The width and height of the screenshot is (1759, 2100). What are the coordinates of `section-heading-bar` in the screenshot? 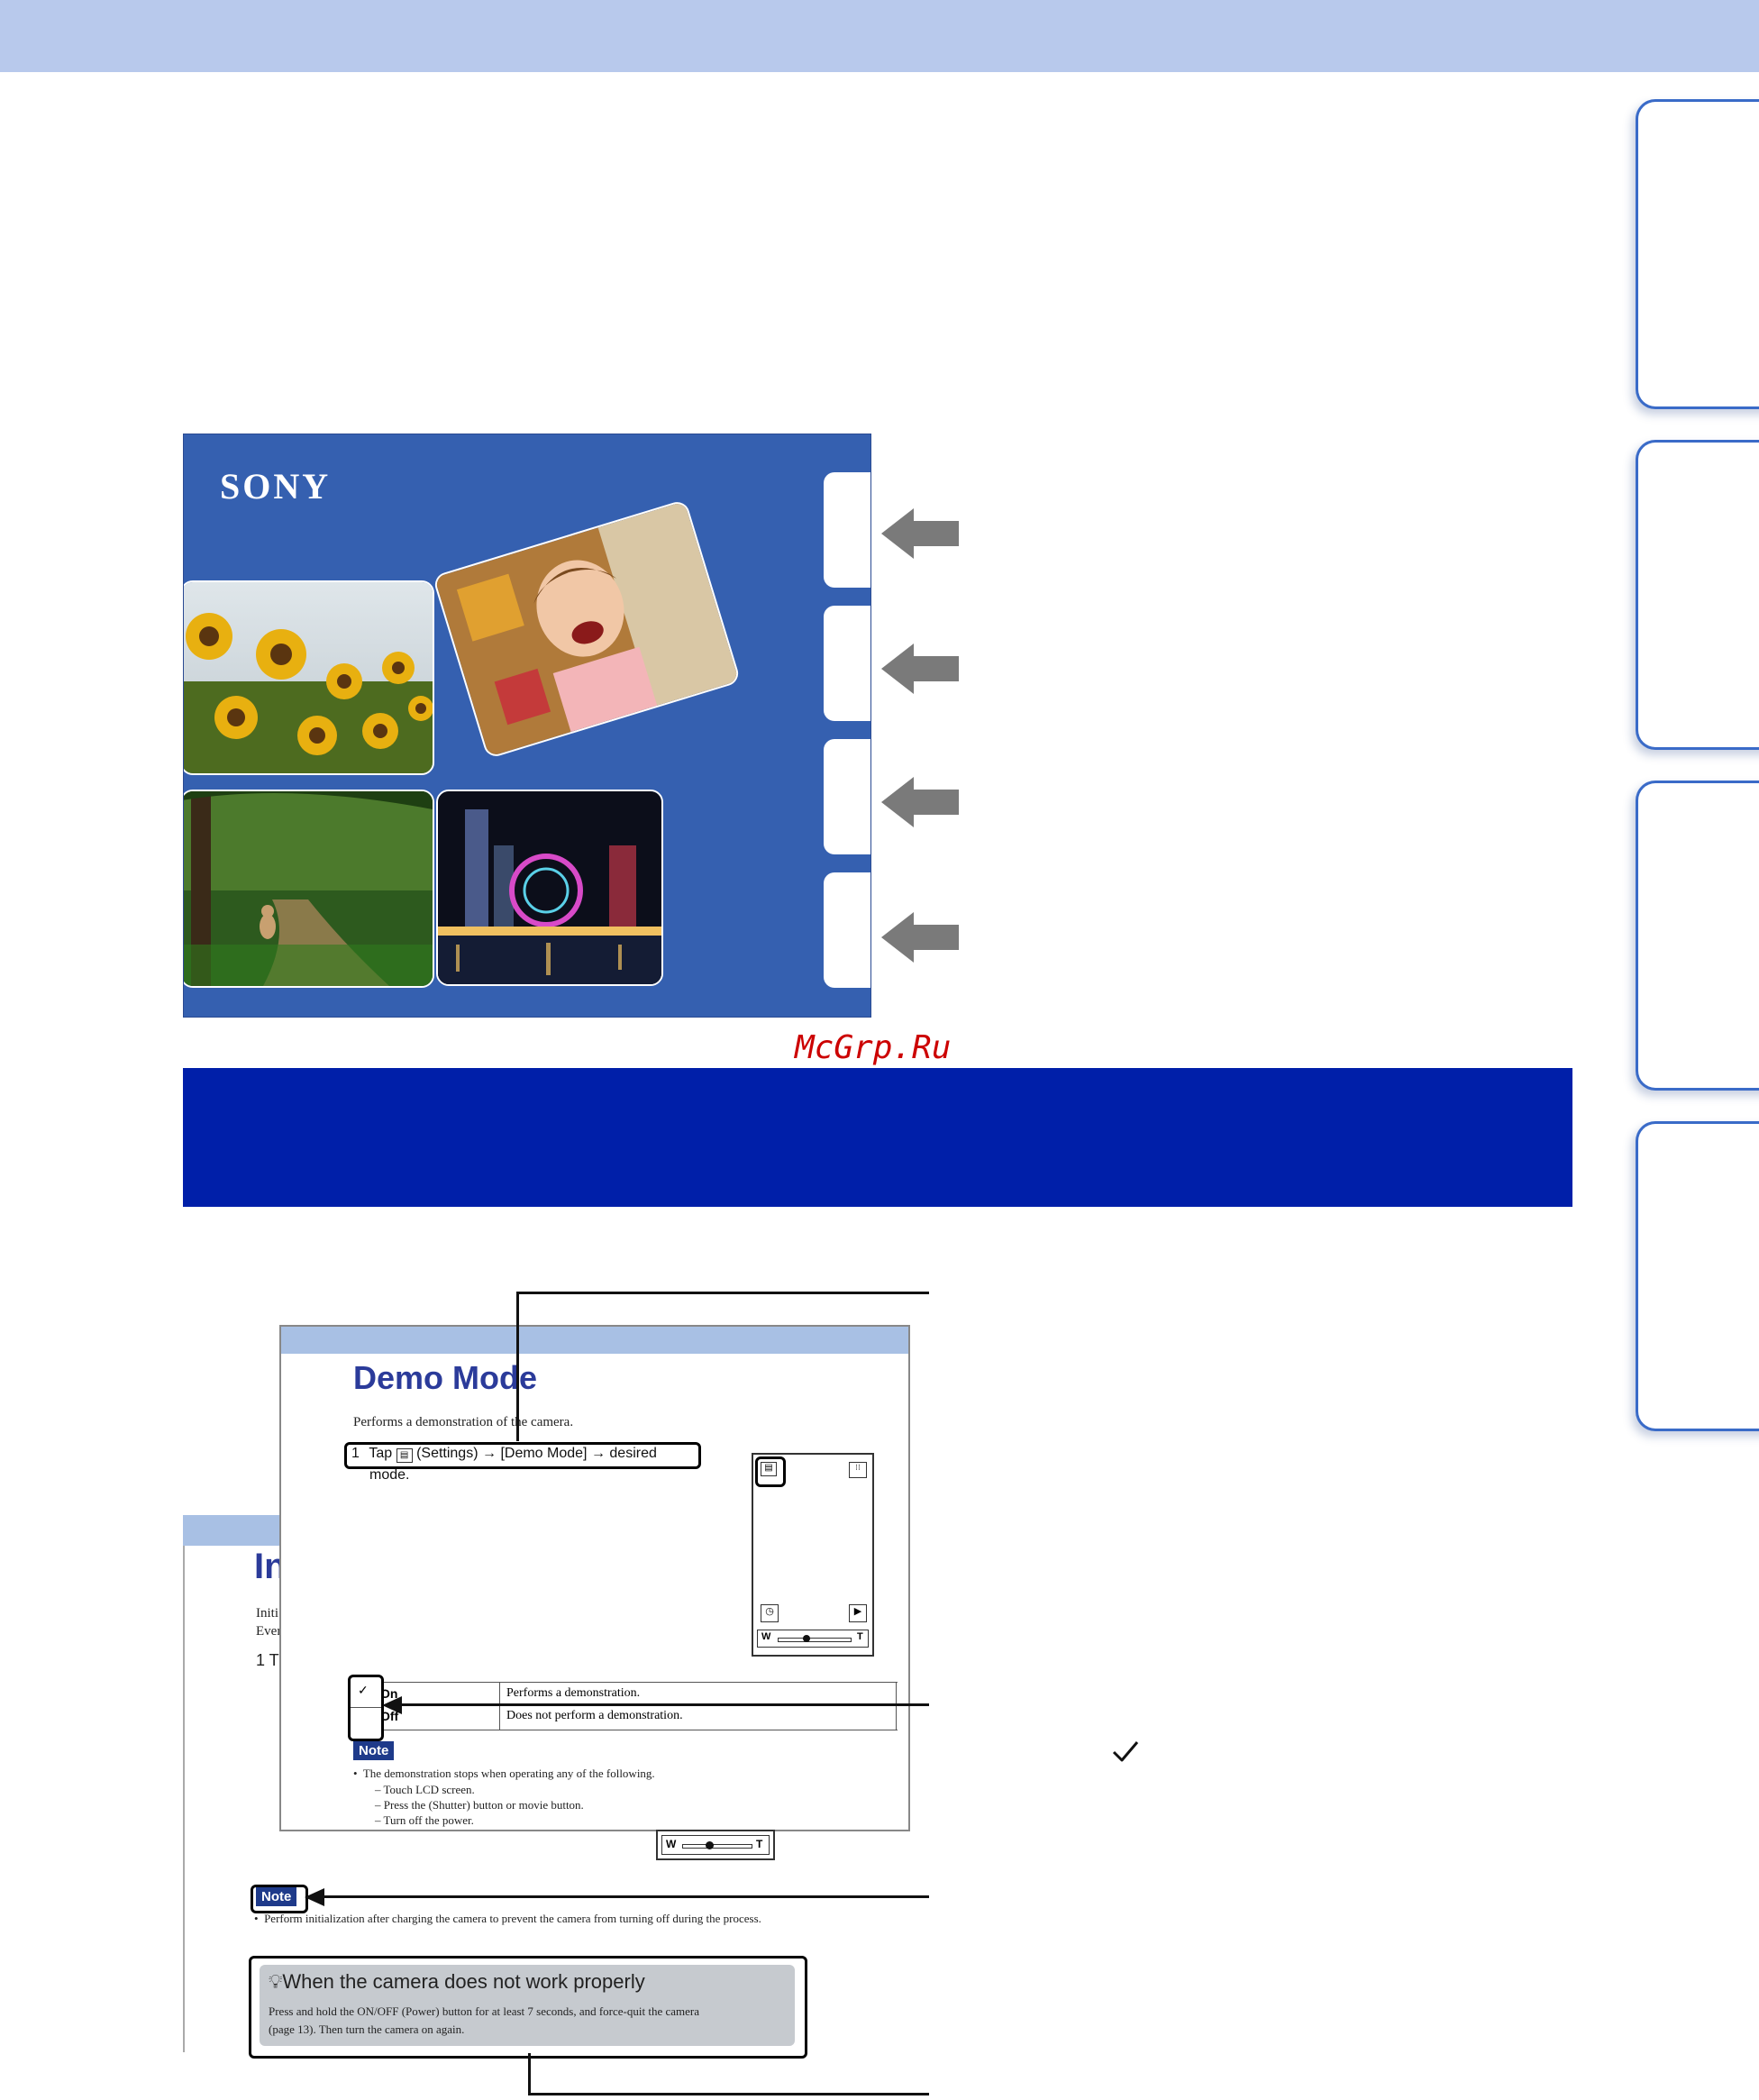 It's located at (877, 1138).